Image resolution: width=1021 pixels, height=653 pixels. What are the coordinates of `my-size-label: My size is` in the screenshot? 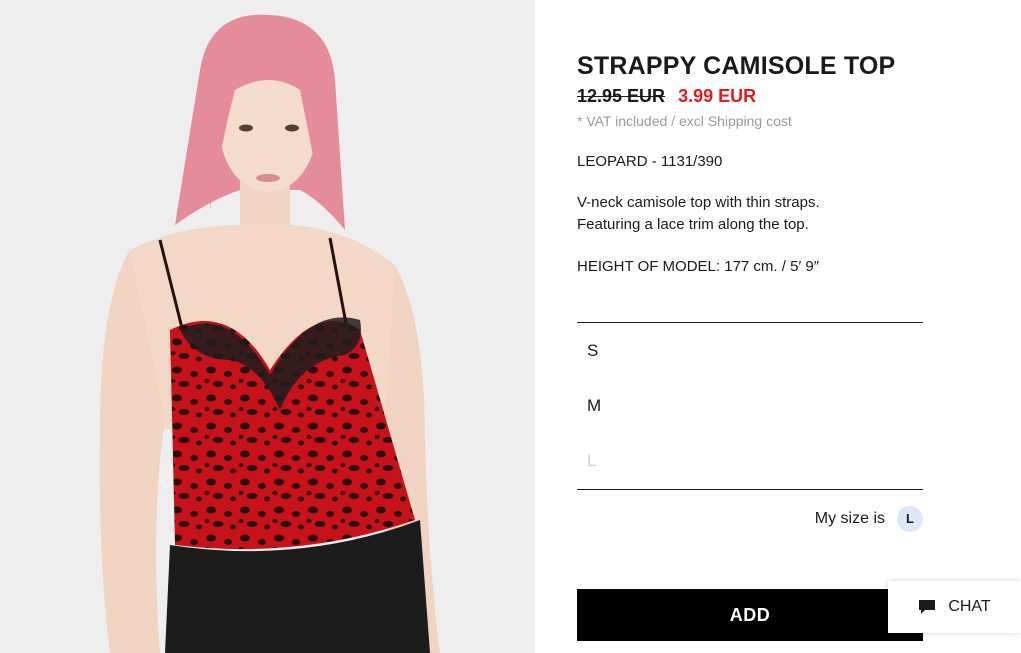 It's located at (849, 518).